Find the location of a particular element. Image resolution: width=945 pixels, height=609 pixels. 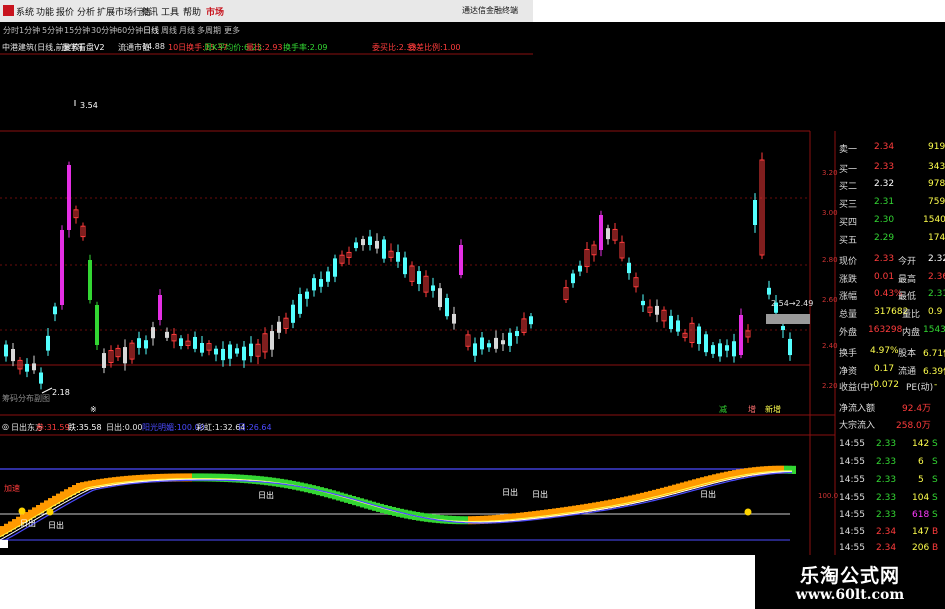

tick-side: B is located at coordinates (935, 548).